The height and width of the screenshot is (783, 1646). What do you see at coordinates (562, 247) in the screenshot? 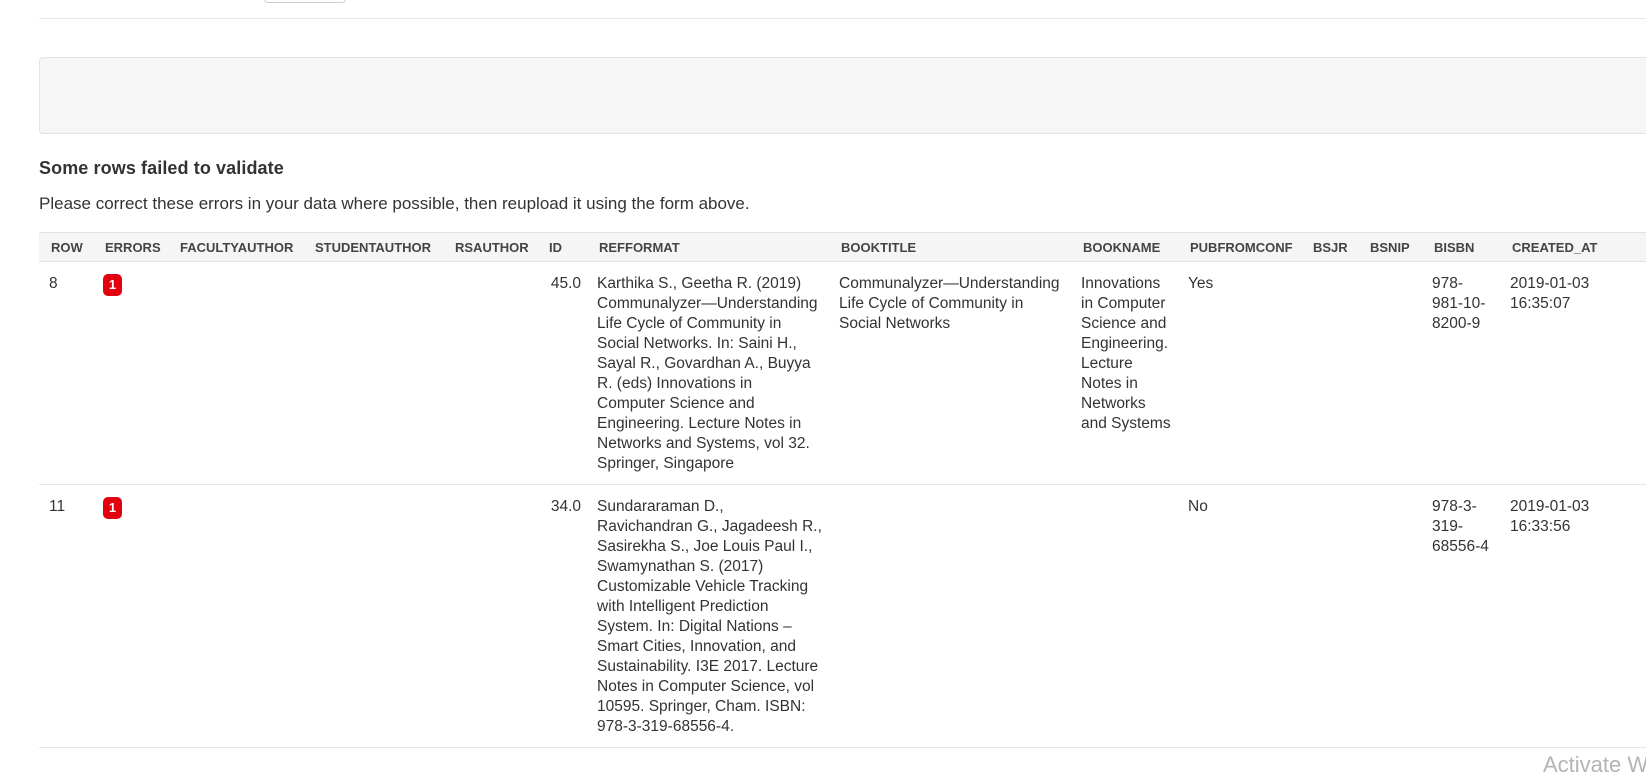
I see `column-header-id: ID` at bounding box center [562, 247].